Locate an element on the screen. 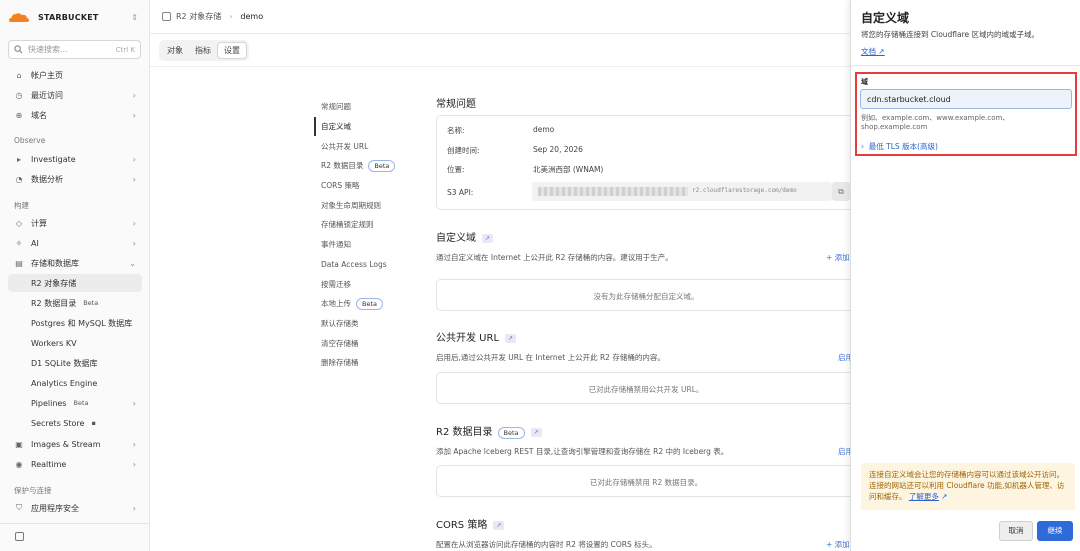  sidebar-item-domains: ⊕ 域名 › is located at coordinates (75, 115).